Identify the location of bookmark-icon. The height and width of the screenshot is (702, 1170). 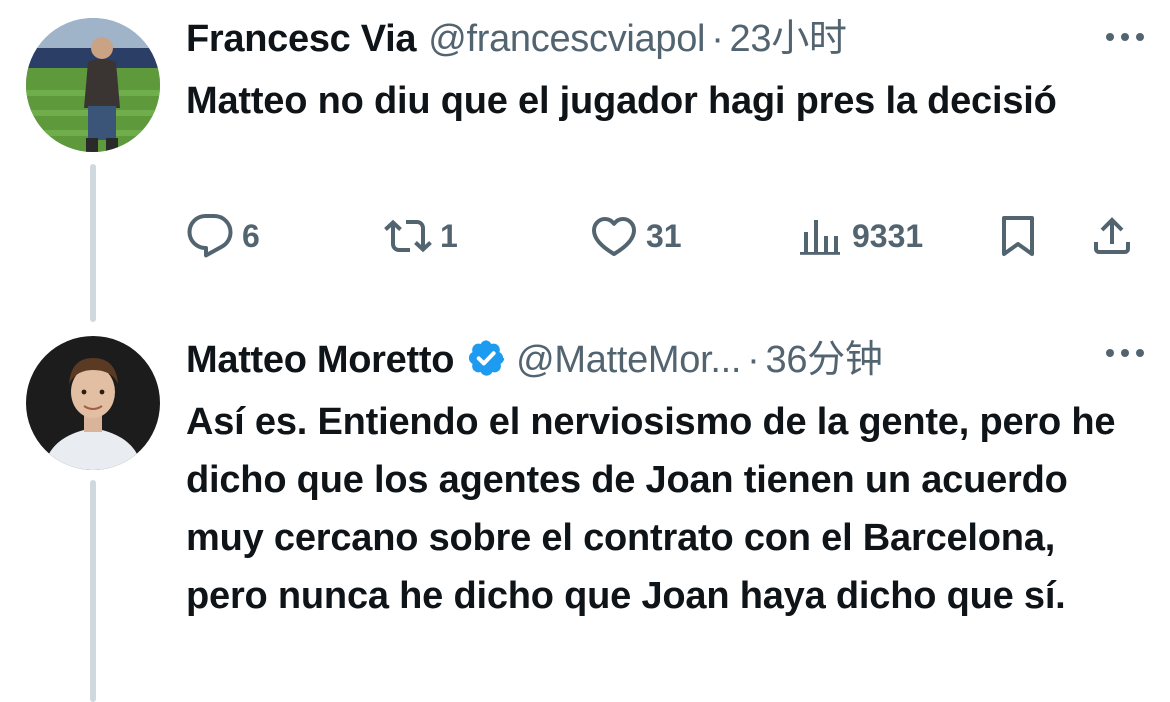
(1018, 236).